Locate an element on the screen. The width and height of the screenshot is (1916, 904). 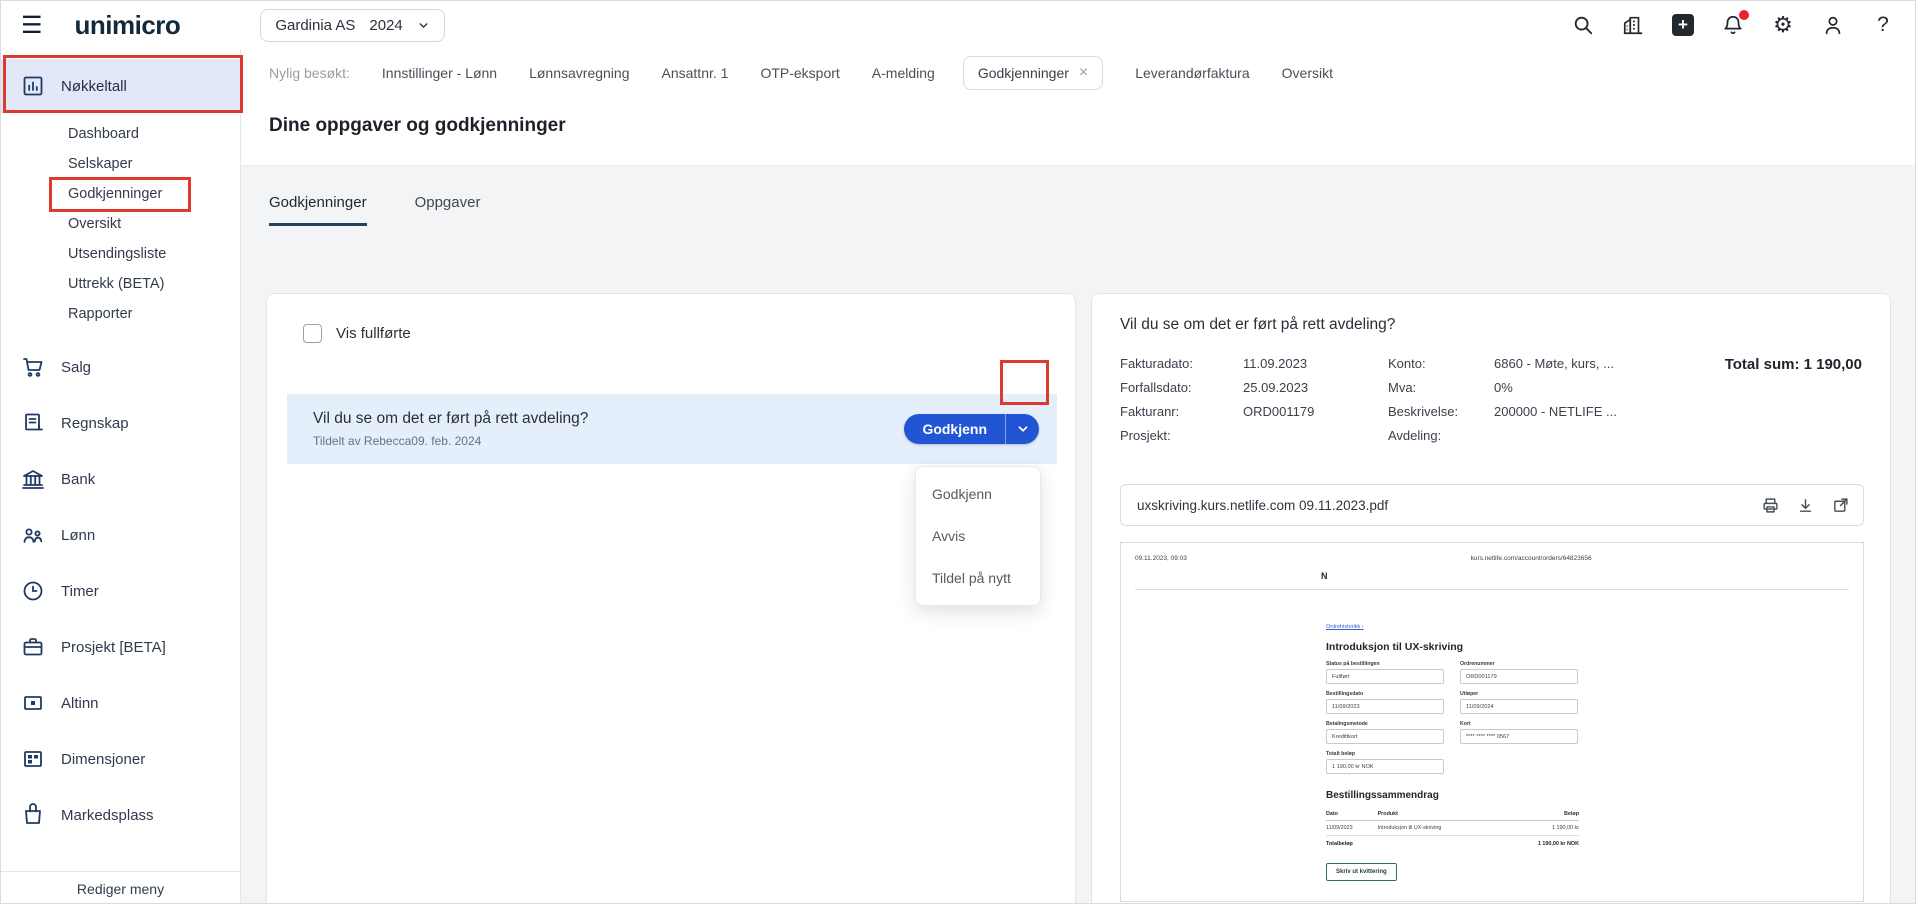
recent-tab-a-melding: A-melding is located at coordinates (903, 73).